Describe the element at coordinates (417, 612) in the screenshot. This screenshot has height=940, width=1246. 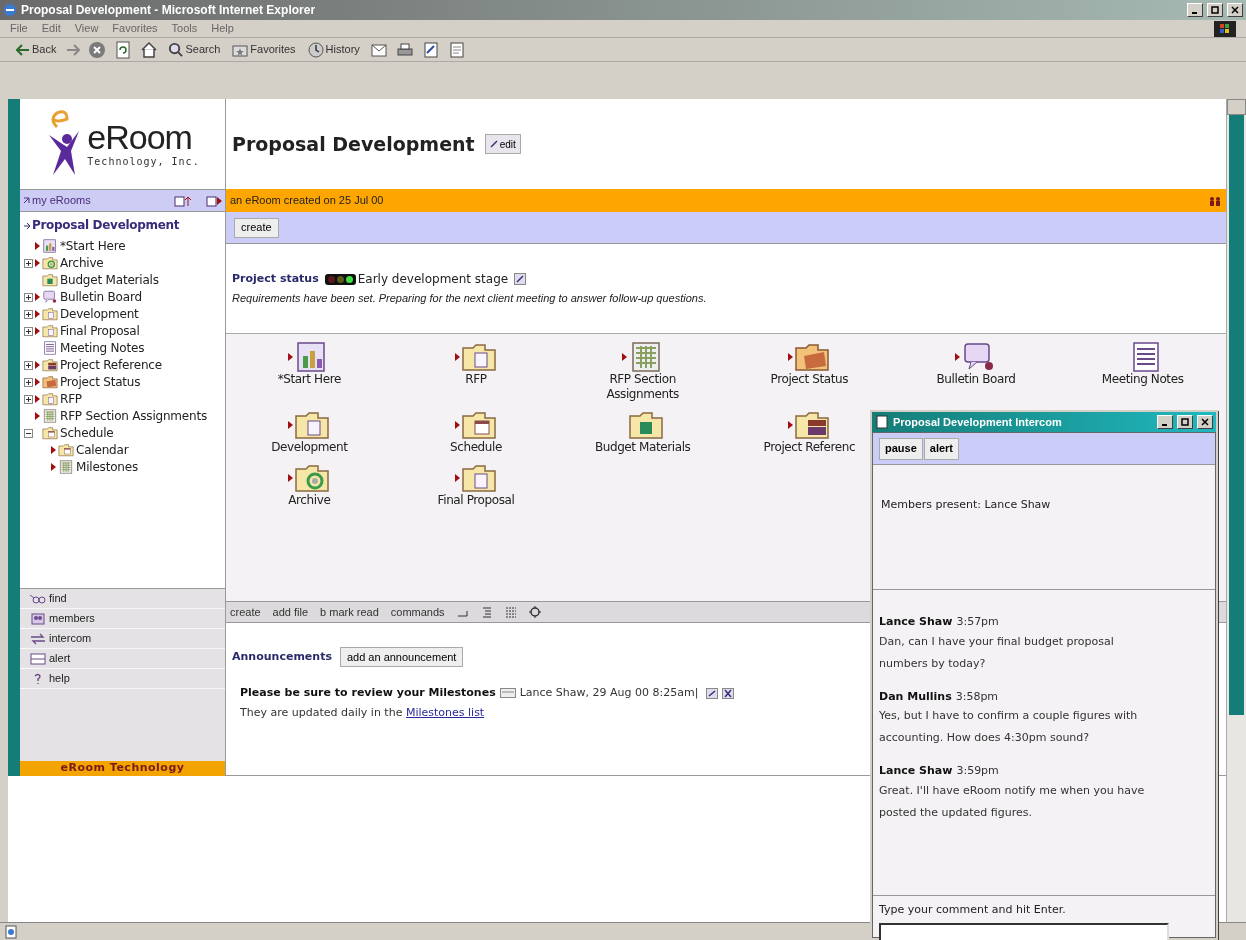
I see `toolbar-button: commands` at that location.